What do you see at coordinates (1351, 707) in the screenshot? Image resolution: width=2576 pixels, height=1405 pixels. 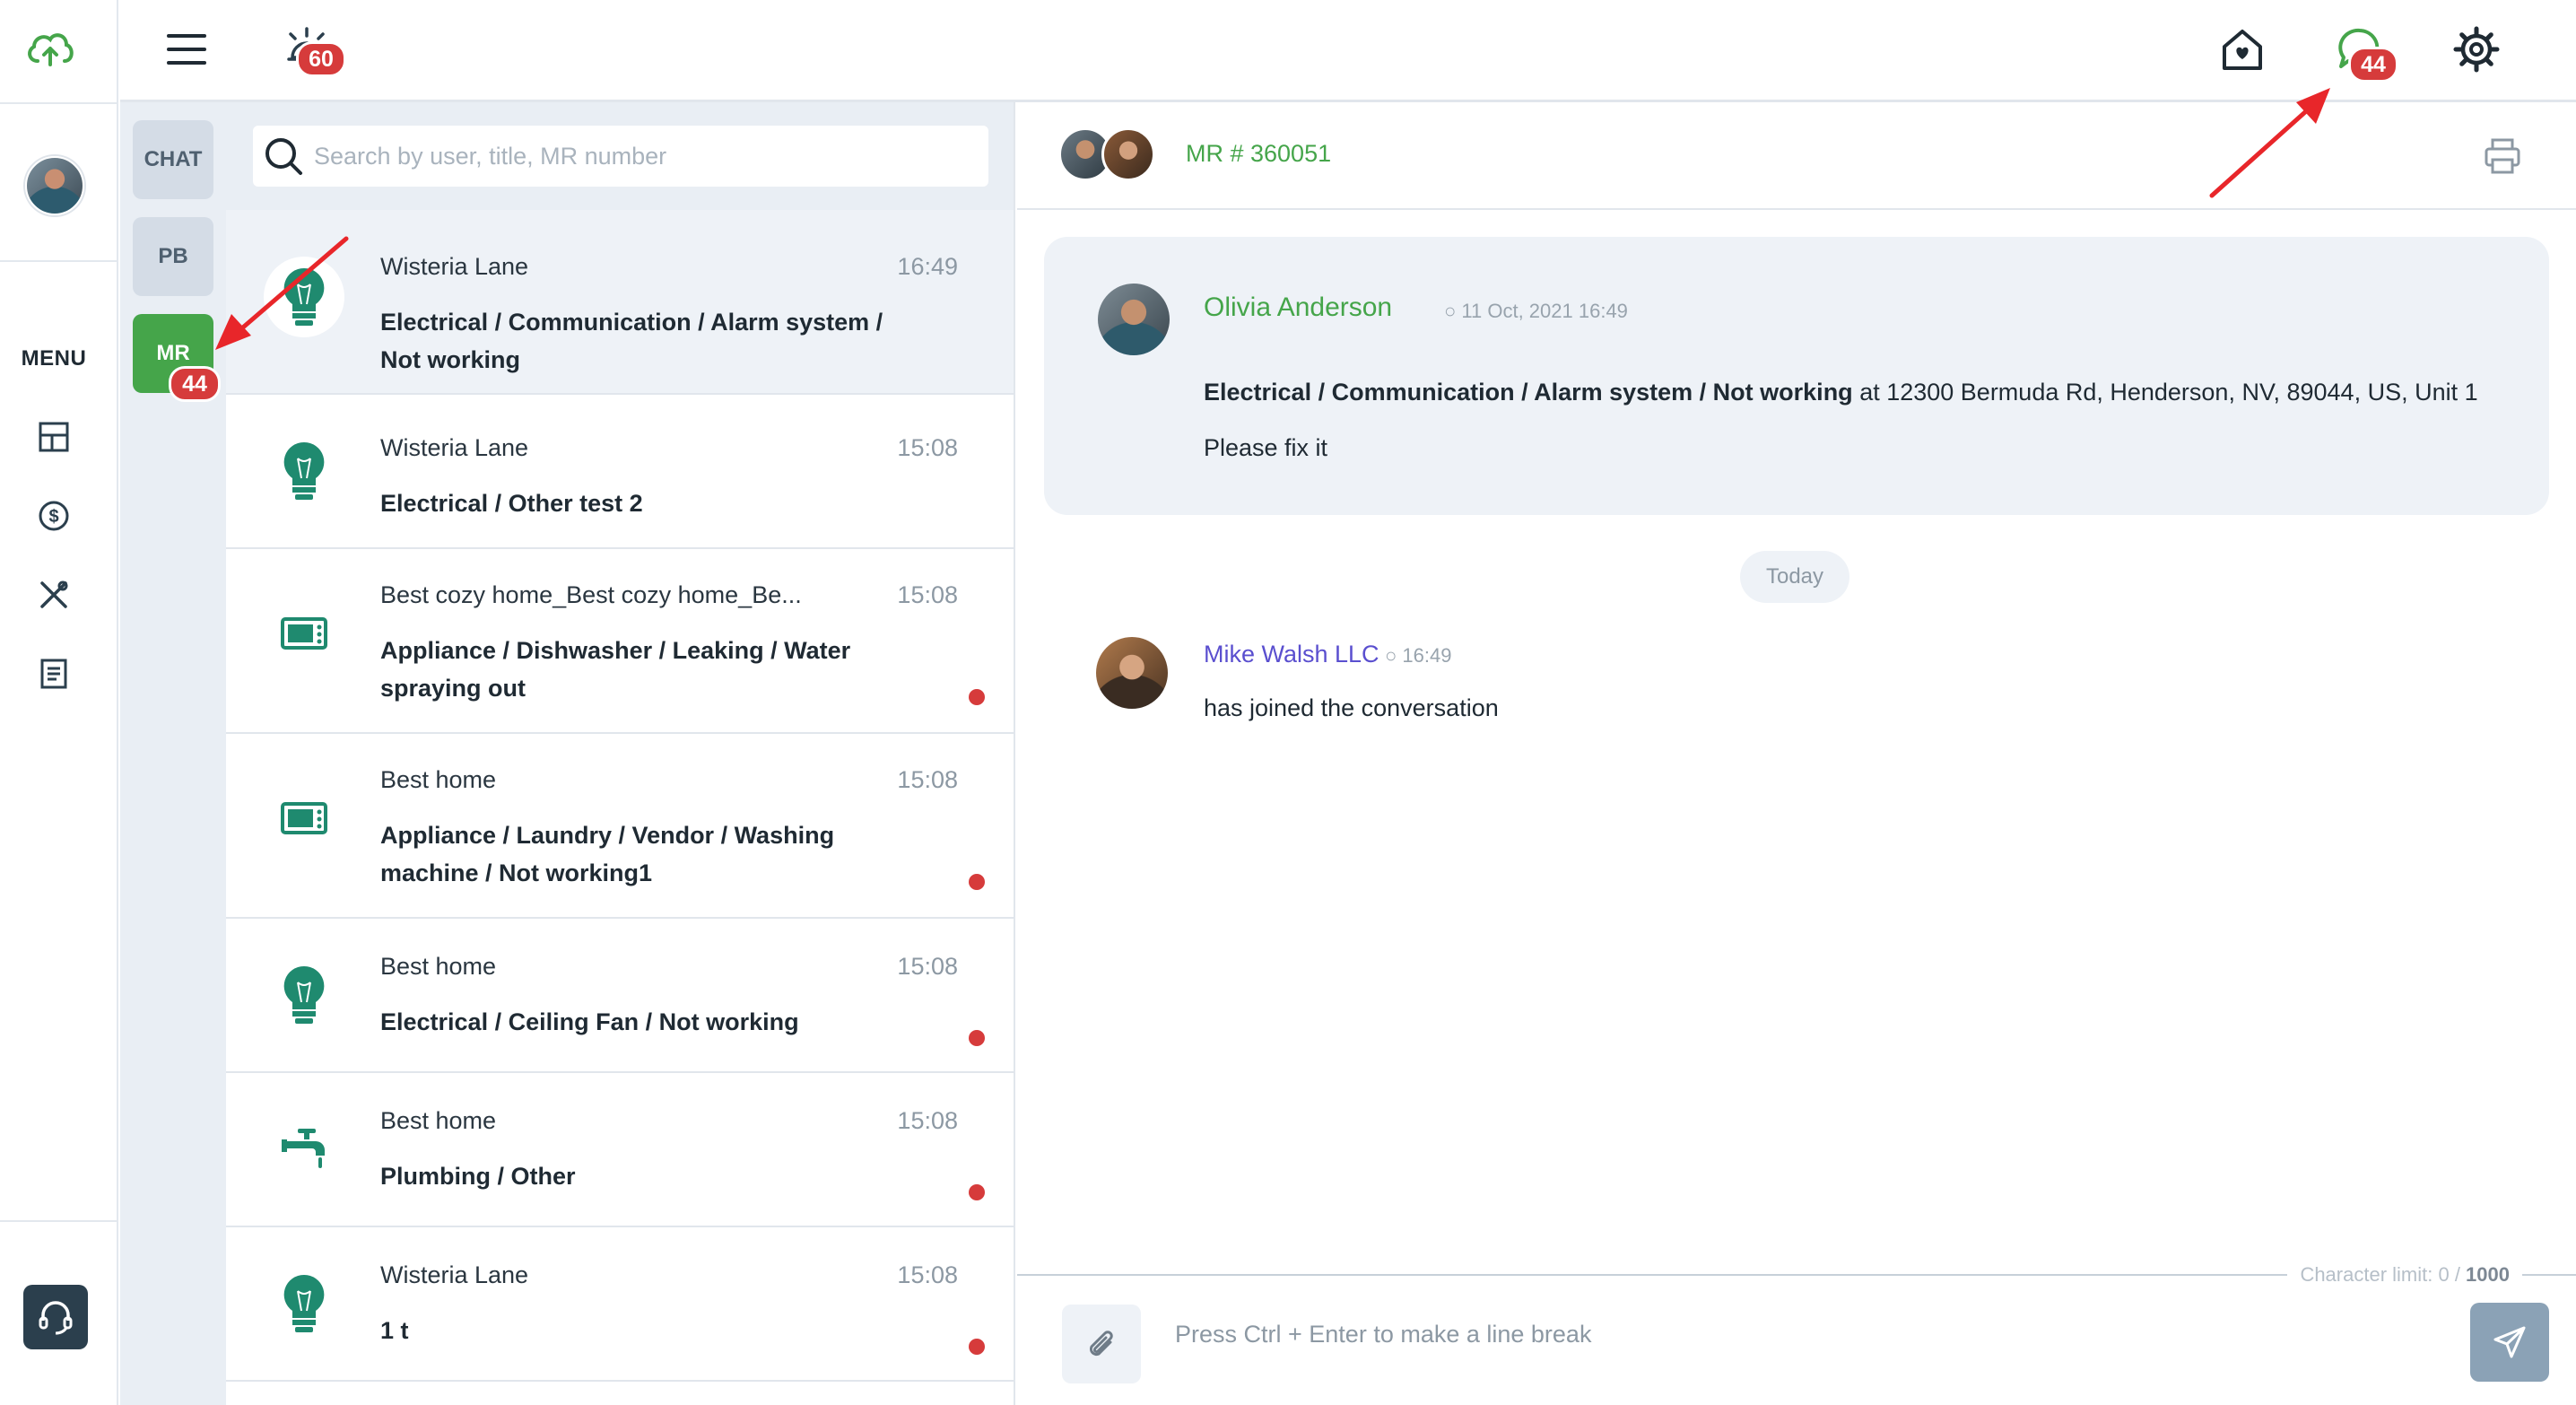 I see `message-text: has joined the conversation` at bounding box center [1351, 707].